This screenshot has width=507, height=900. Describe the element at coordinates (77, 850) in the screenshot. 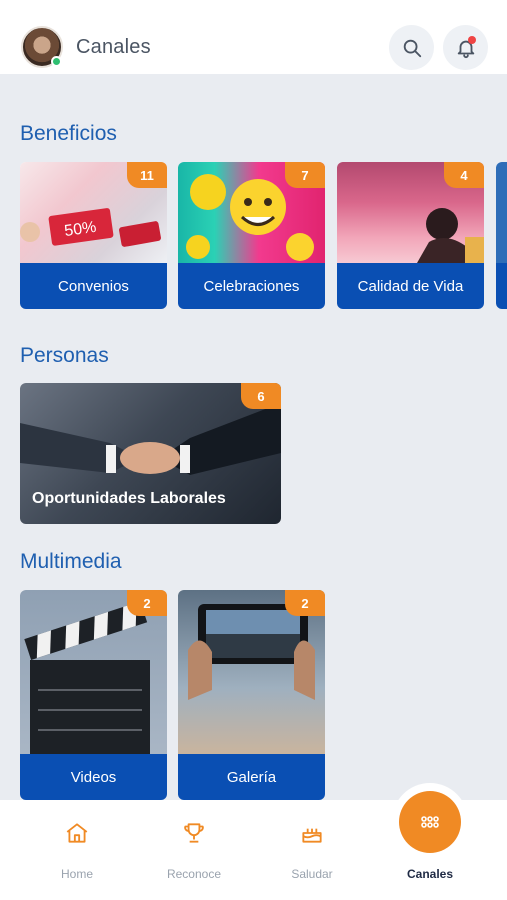

I see `nav-item-home: Home` at that location.